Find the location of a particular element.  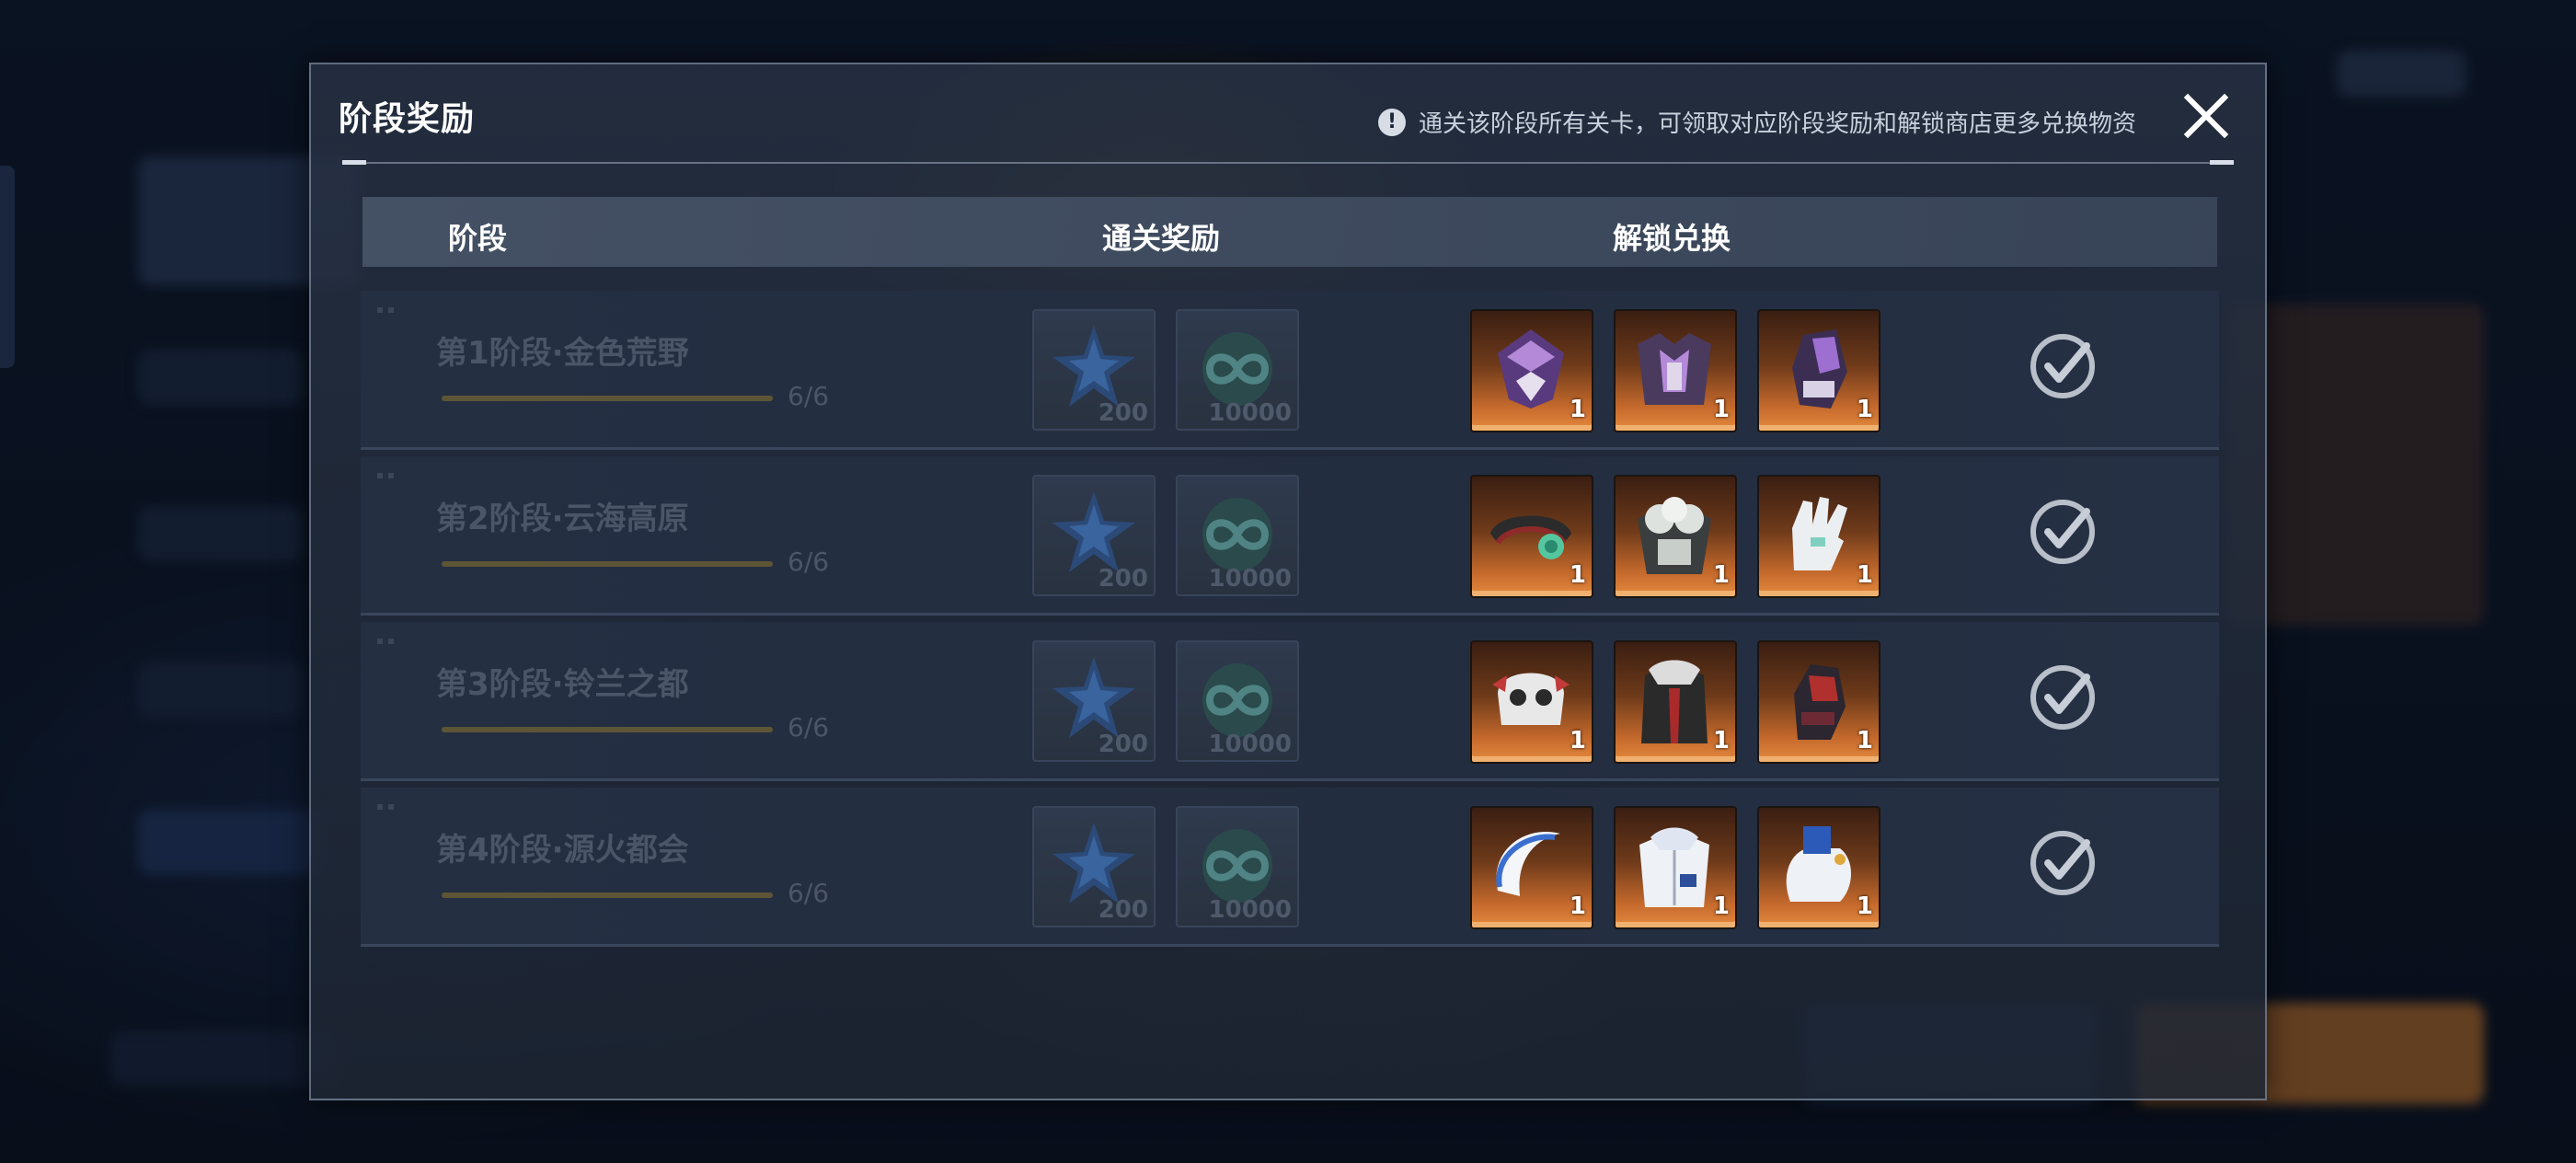

notice: ! 通关该阶段所有关卡，可领取对应阶段奖励和解锁商店更多兑换物资 is located at coordinates (1756, 122).